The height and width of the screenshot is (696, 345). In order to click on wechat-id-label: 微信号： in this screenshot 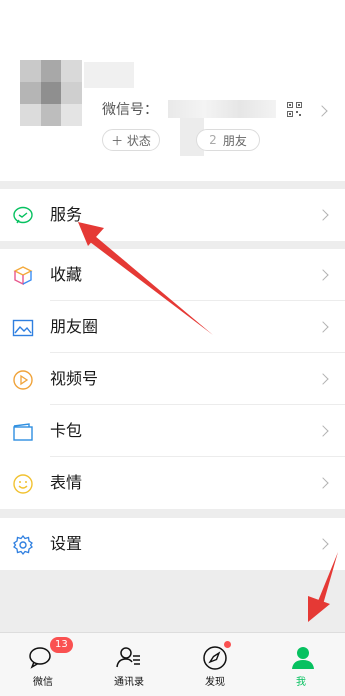, I will do `click(130, 110)`.